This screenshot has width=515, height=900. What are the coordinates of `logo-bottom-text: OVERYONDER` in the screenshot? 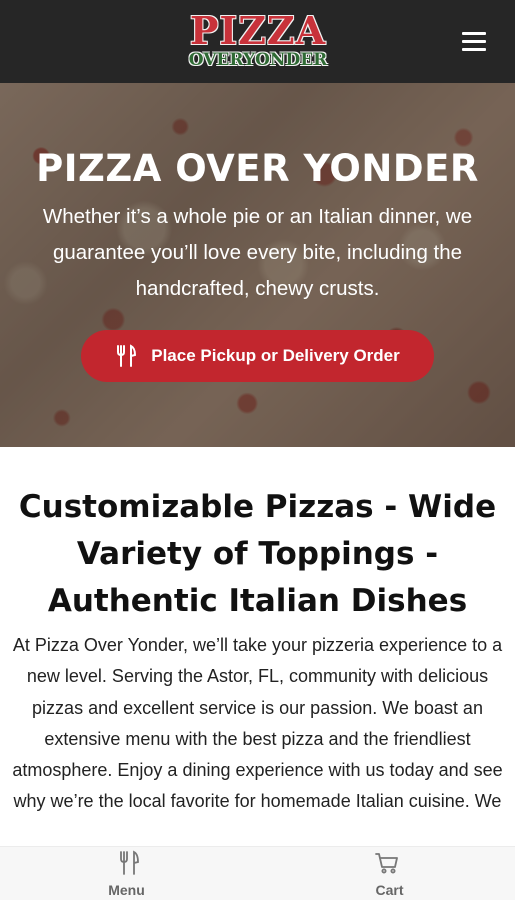 It's located at (258, 60).